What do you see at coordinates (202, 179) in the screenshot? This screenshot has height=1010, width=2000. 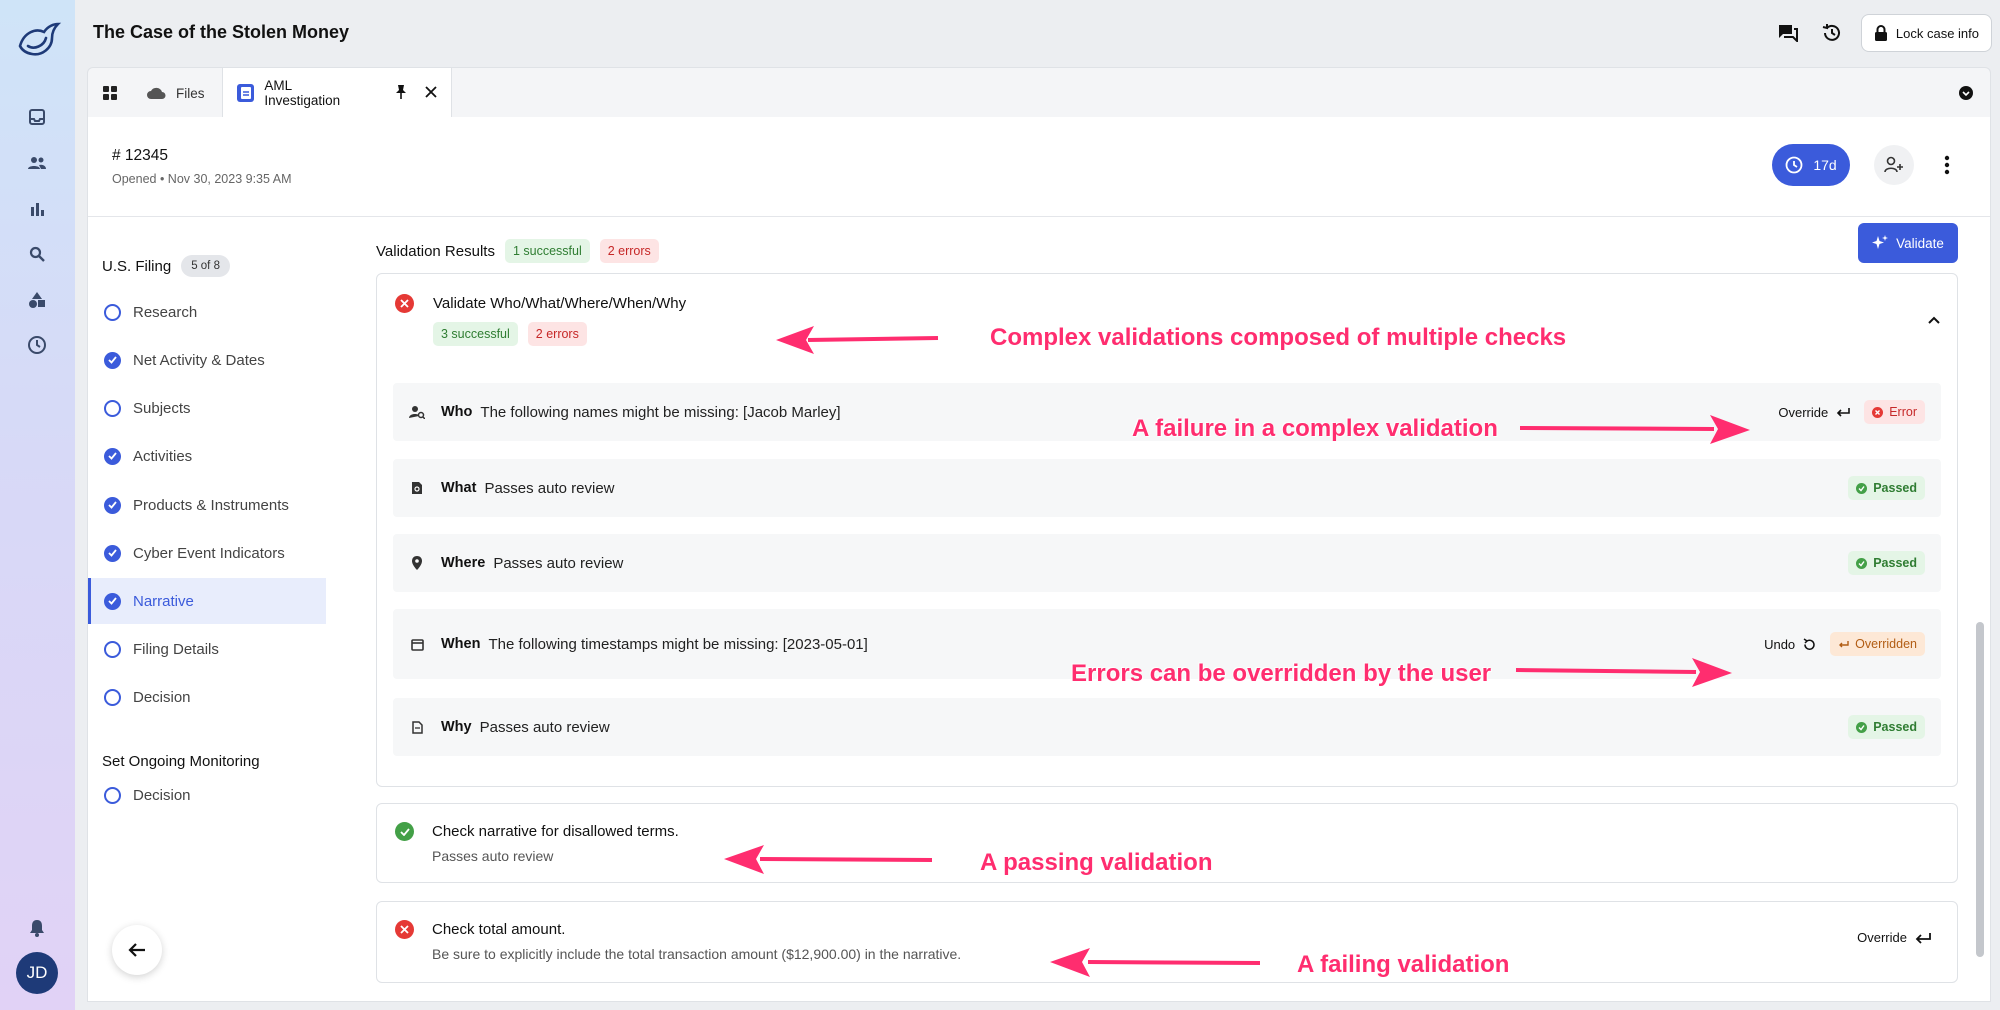 I see `case-opened-date: Opened • Nov 30, 2023 9:35 AM` at bounding box center [202, 179].